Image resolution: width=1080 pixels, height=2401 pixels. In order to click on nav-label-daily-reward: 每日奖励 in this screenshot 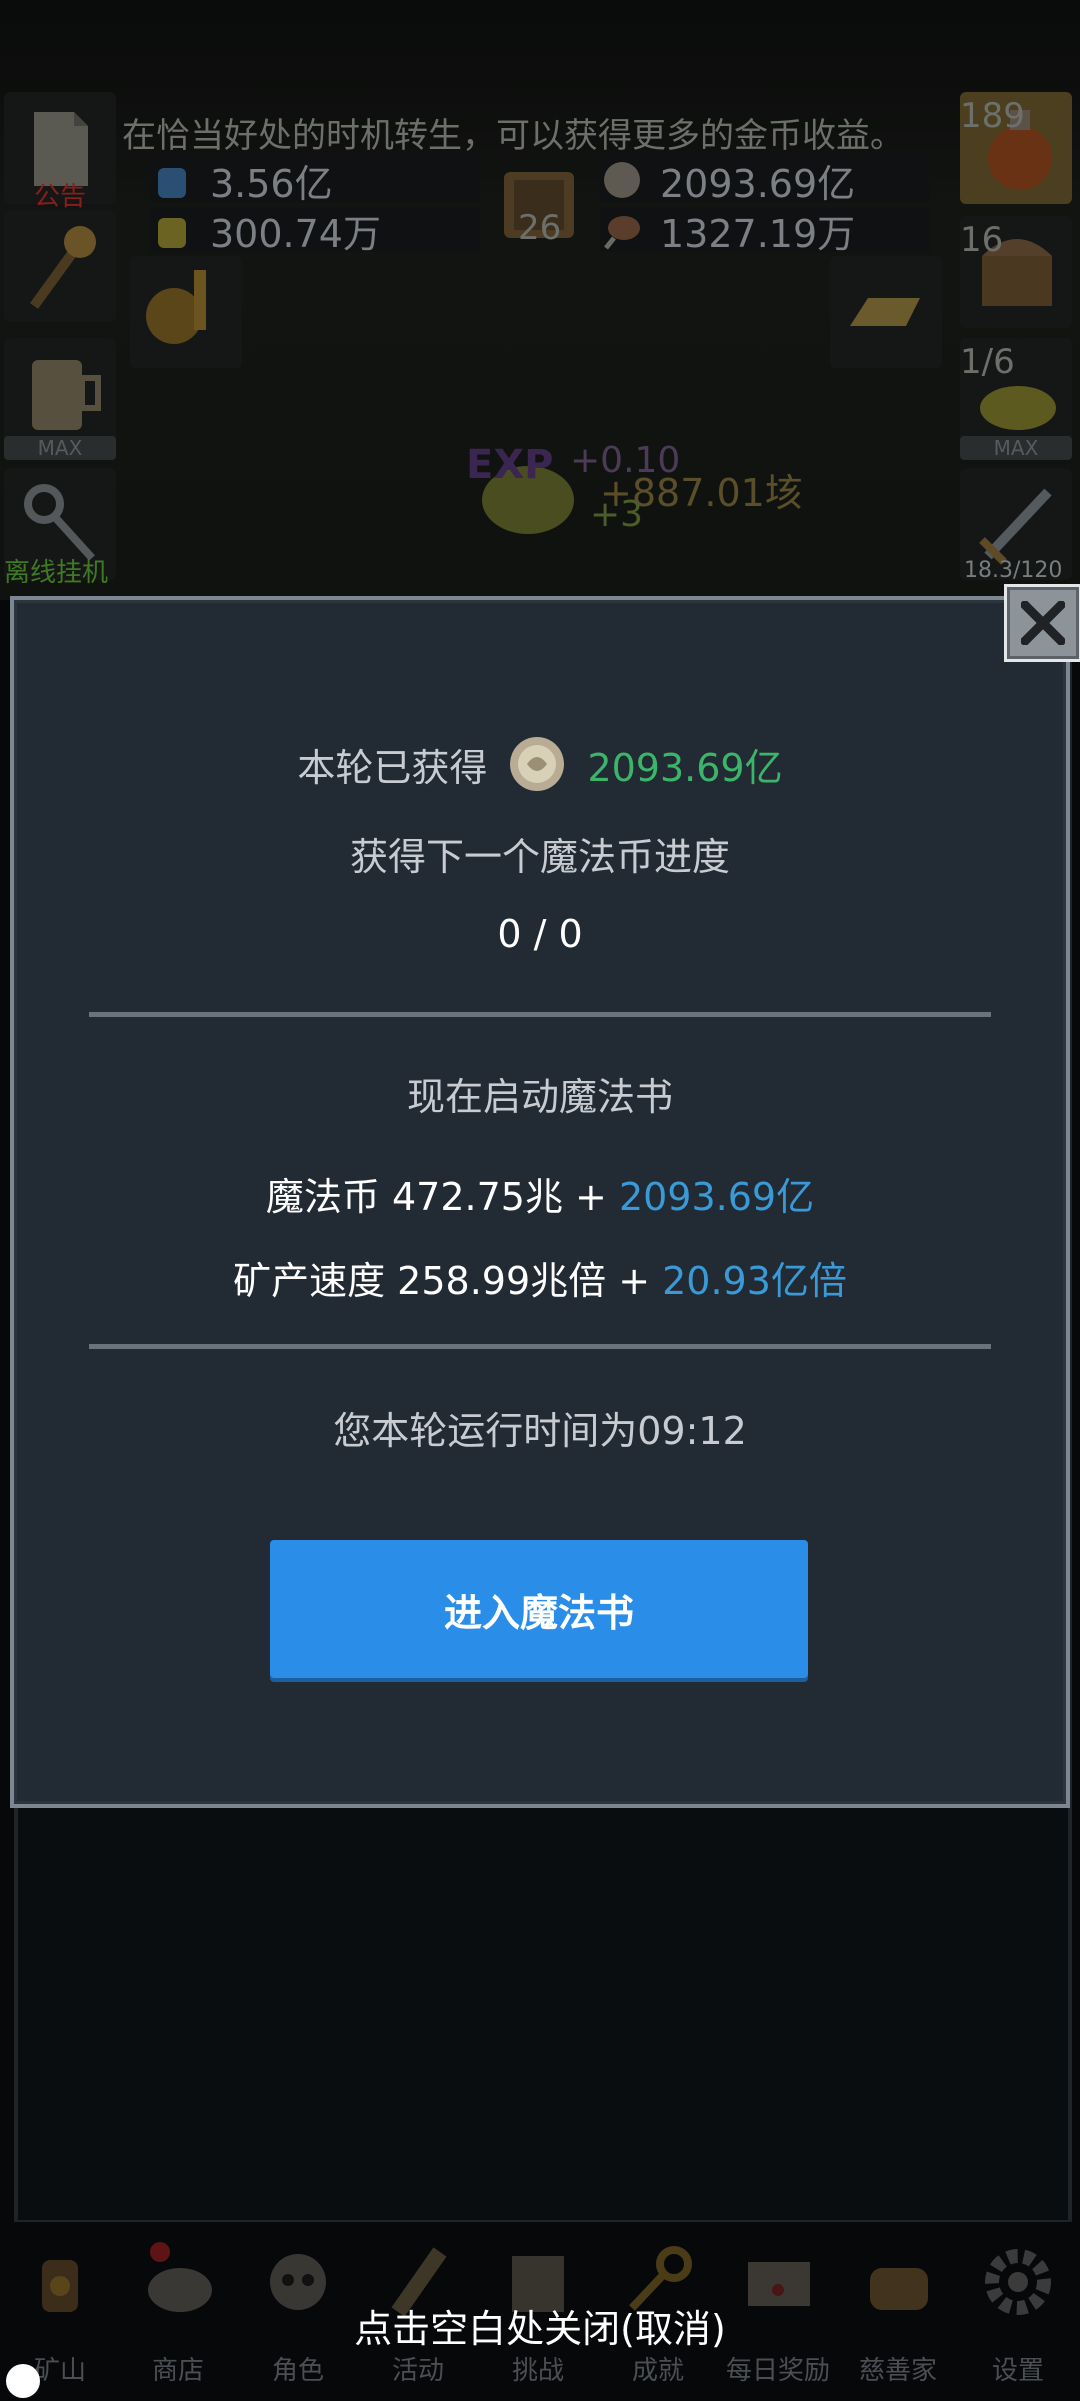, I will do `click(777, 2371)`.